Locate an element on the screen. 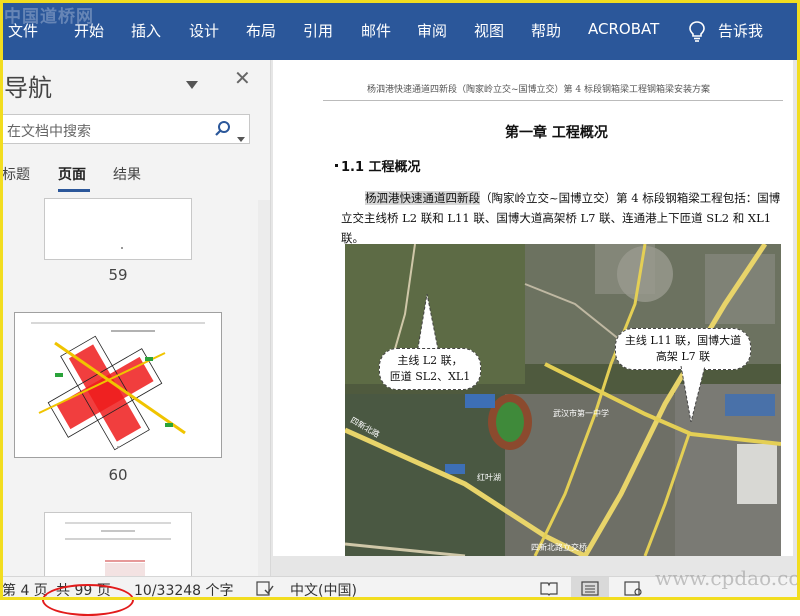  tab-review: 审阅 is located at coordinates (432, 30).